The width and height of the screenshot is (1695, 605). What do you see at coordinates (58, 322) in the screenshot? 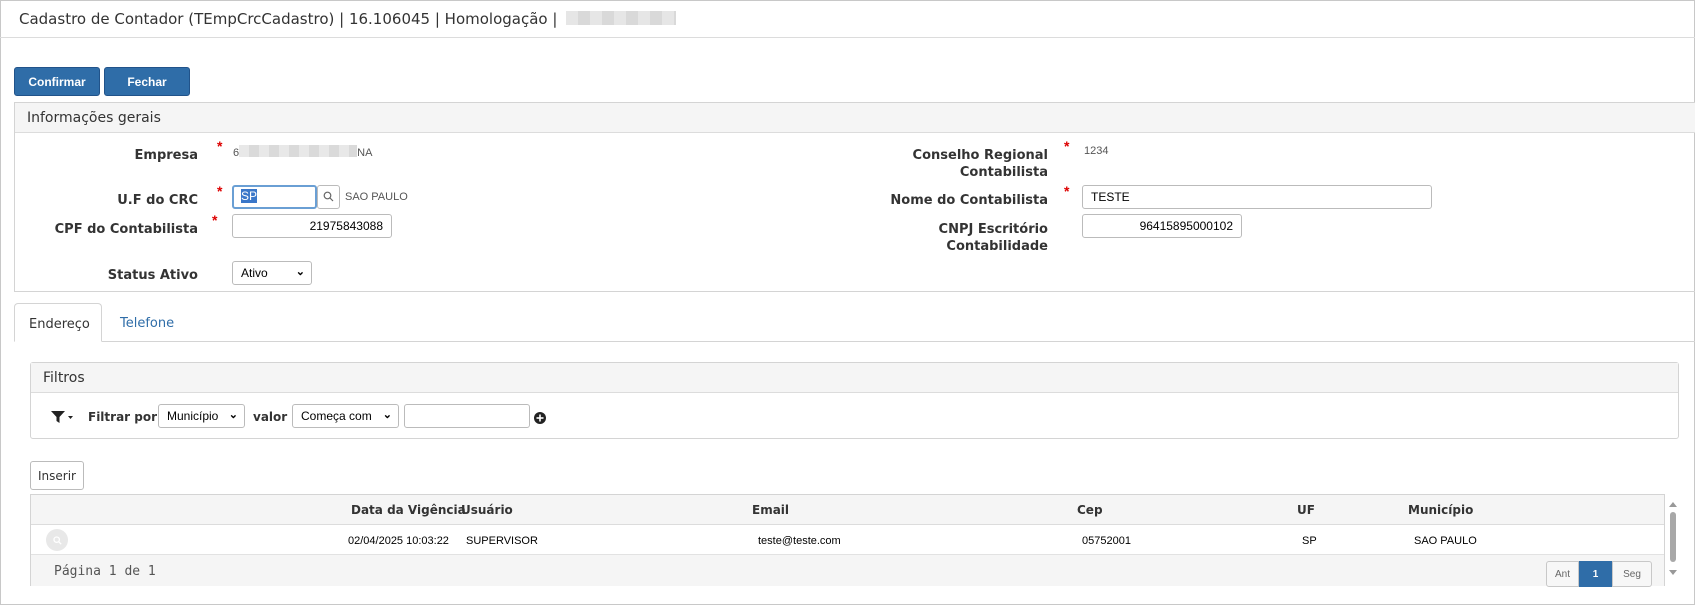
I see `tab-endereco: Endereço` at bounding box center [58, 322].